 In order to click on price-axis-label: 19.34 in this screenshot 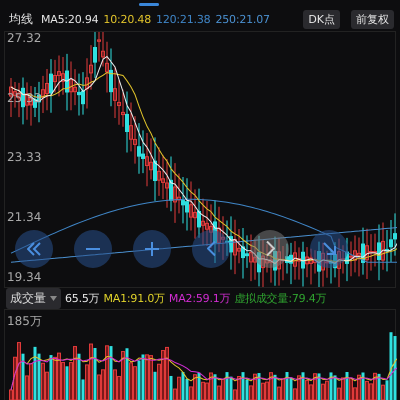, I will do `click(24, 277)`.